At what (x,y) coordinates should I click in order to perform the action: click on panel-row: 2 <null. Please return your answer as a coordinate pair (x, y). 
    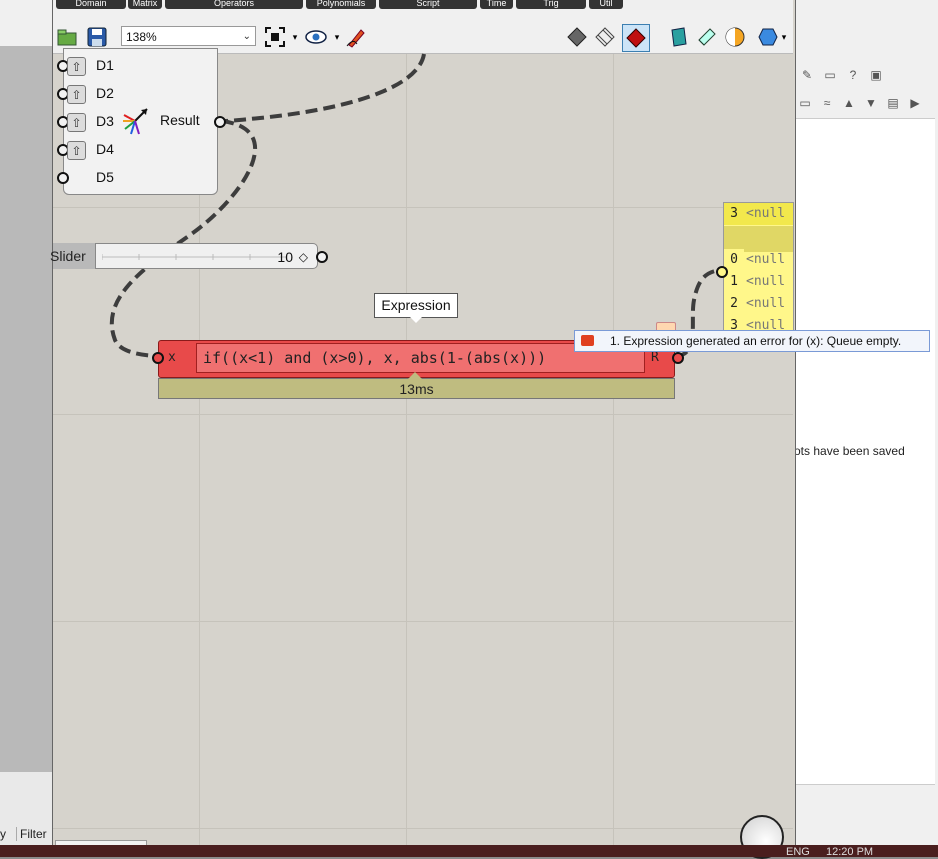
    Looking at the image, I should click on (758, 304).